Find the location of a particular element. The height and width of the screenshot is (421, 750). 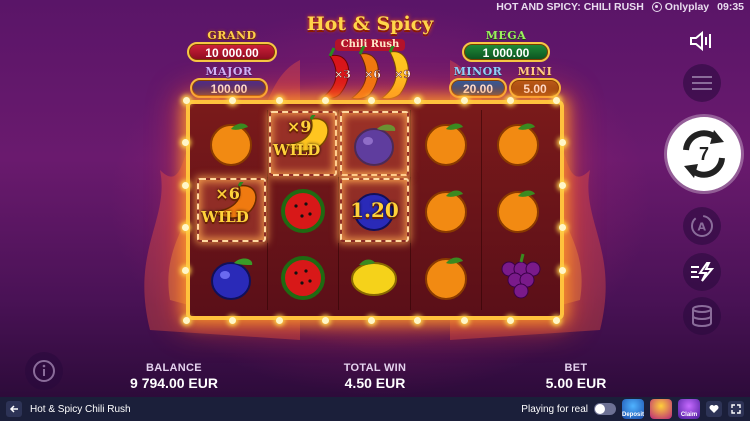

heart-icon is located at coordinates (714, 409).